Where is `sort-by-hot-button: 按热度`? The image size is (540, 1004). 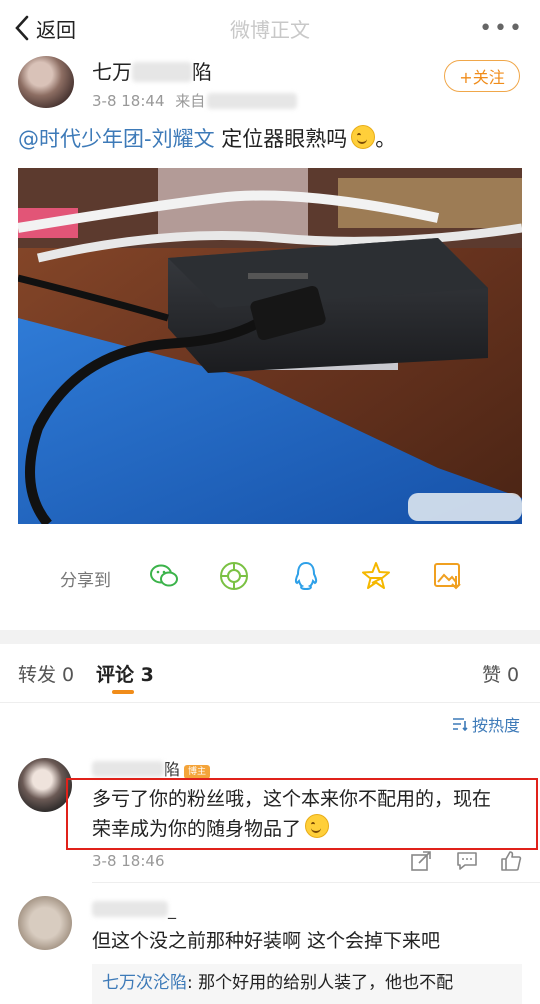
sort-by-hot-button: 按热度 is located at coordinates (486, 724).